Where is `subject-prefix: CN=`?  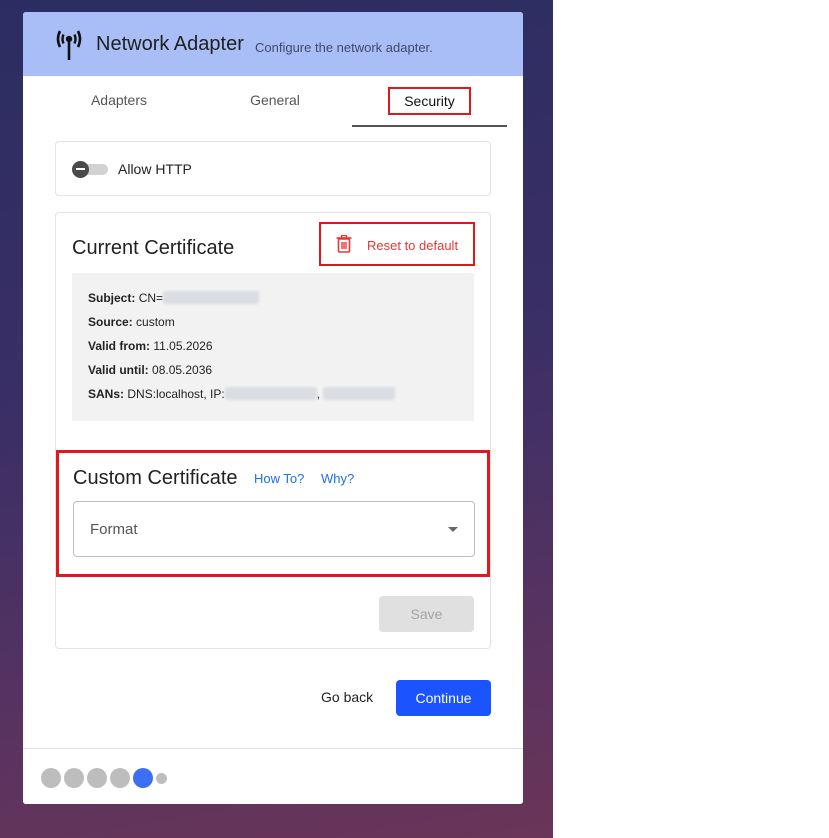
subject-prefix: CN= is located at coordinates (151, 298).